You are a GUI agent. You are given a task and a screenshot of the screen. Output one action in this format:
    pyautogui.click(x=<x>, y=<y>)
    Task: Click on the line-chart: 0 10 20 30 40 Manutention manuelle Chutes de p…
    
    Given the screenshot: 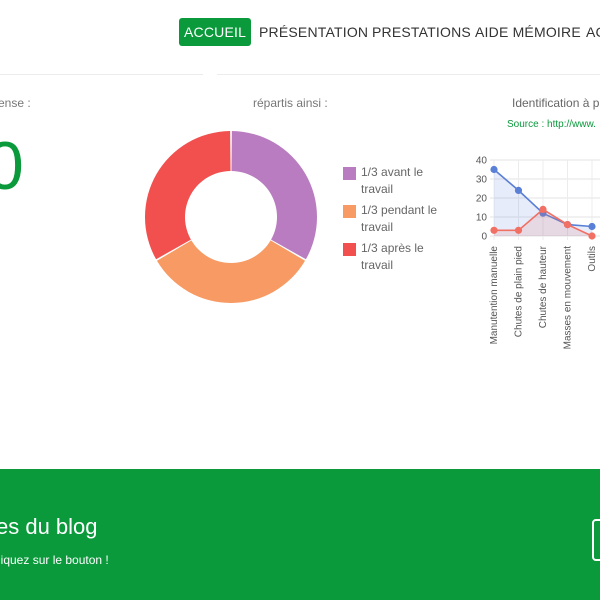 What is the action you would take?
    pyautogui.click(x=538, y=253)
    